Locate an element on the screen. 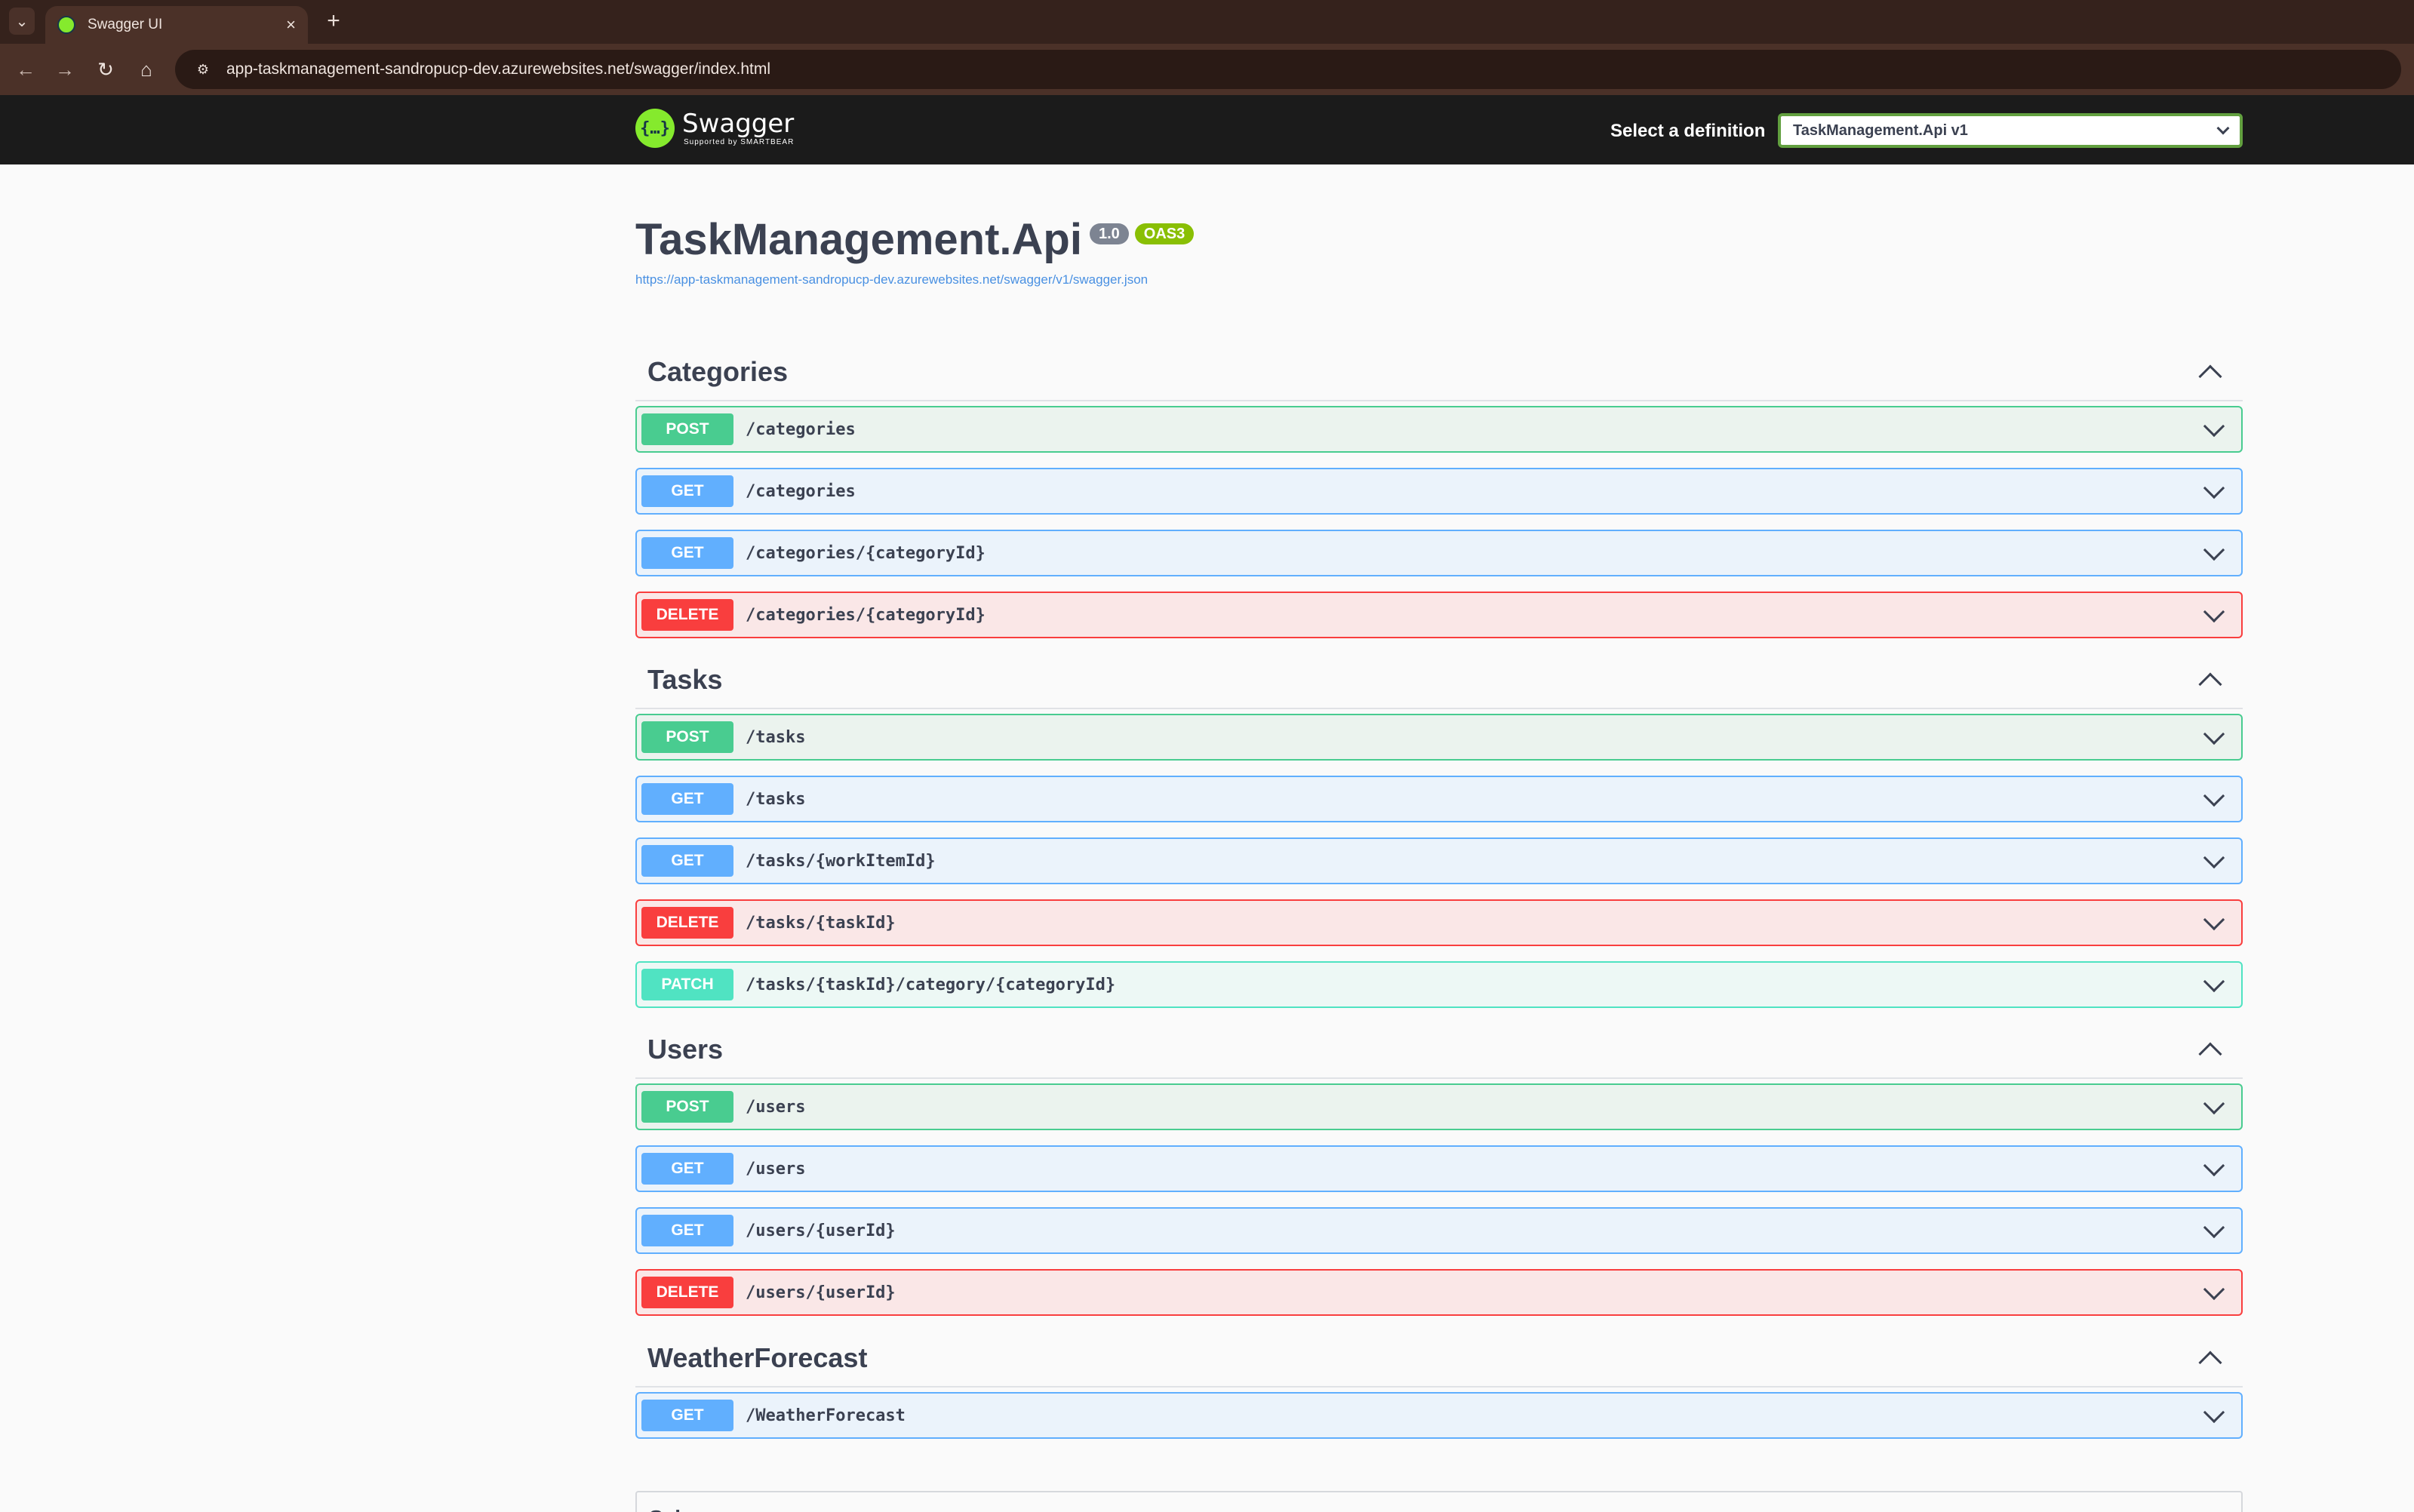 Image resolution: width=2414 pixels, height=1512 pixels. operation-delete: DELETE/categories/{categoryId} is located at coordinates (1439, 615).